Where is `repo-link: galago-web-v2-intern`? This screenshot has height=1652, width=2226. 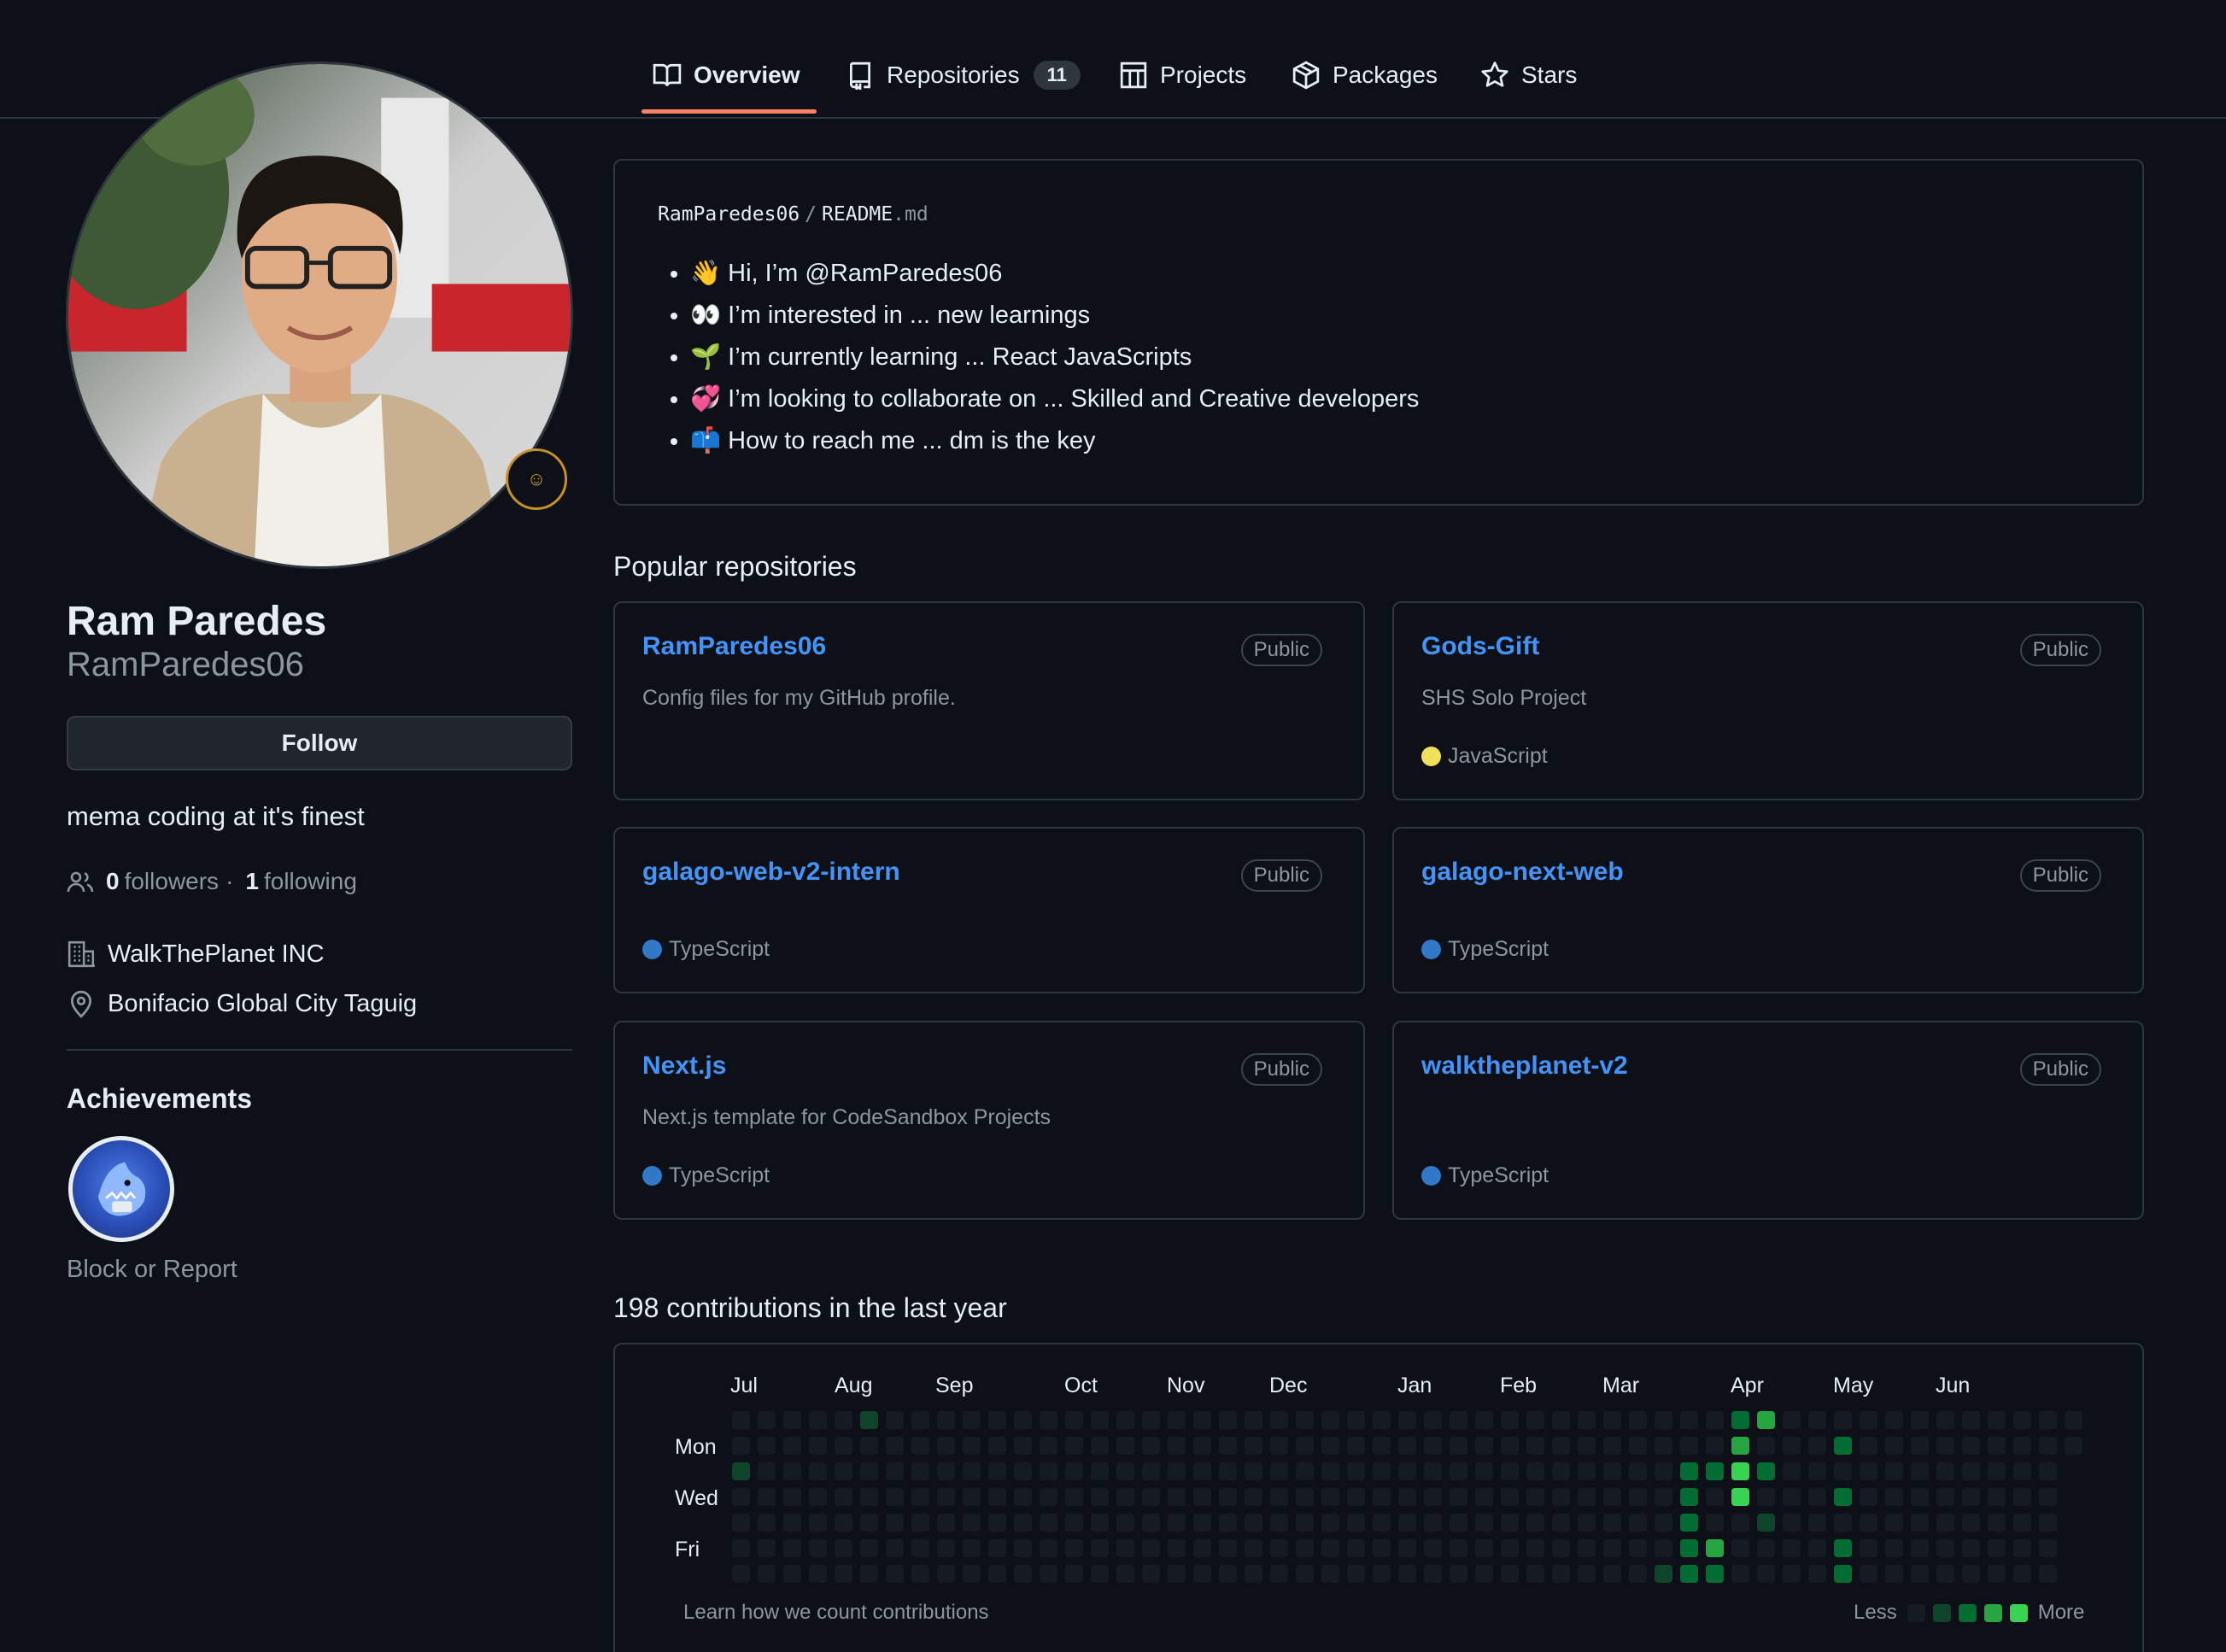 repo-link: galago-web-v2-intern is located at coordinates (771, 872).